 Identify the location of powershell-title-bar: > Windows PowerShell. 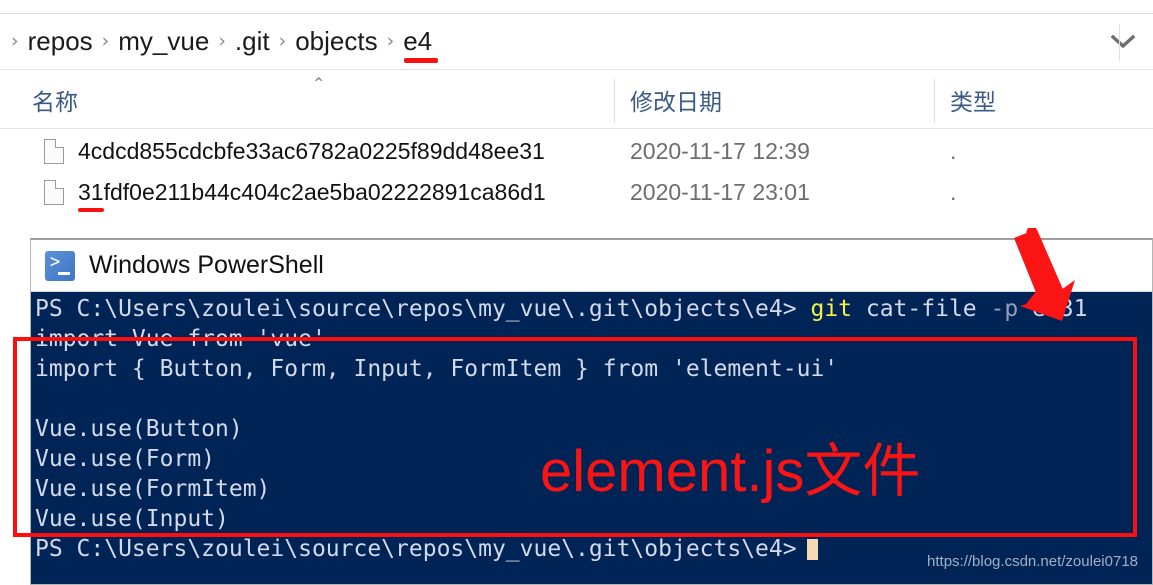
(591, 266).